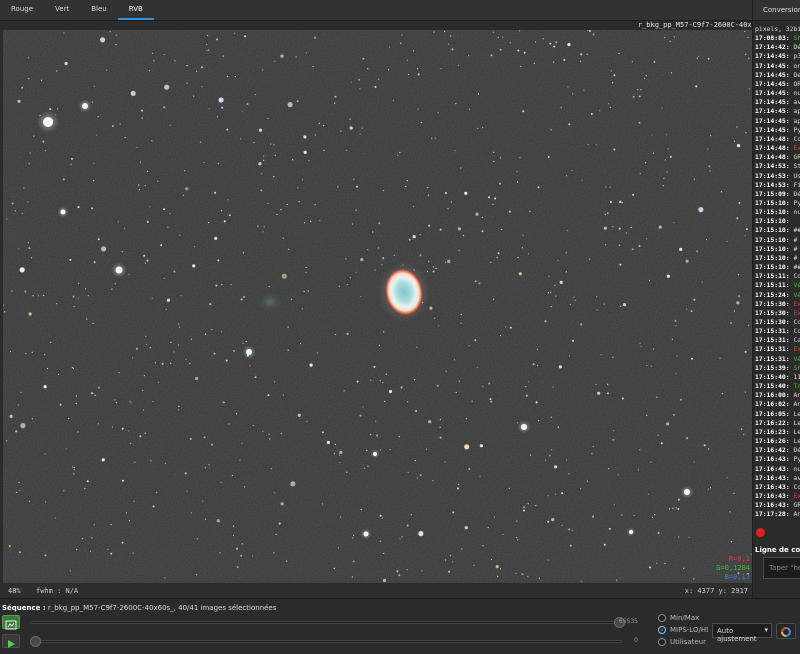 The width and height of the screenshot is (800, 654). What do you see at coordinates (99, 10) in the screenshot?
I see `tab-bleu: Bleu` at bounding box center [99, 10].